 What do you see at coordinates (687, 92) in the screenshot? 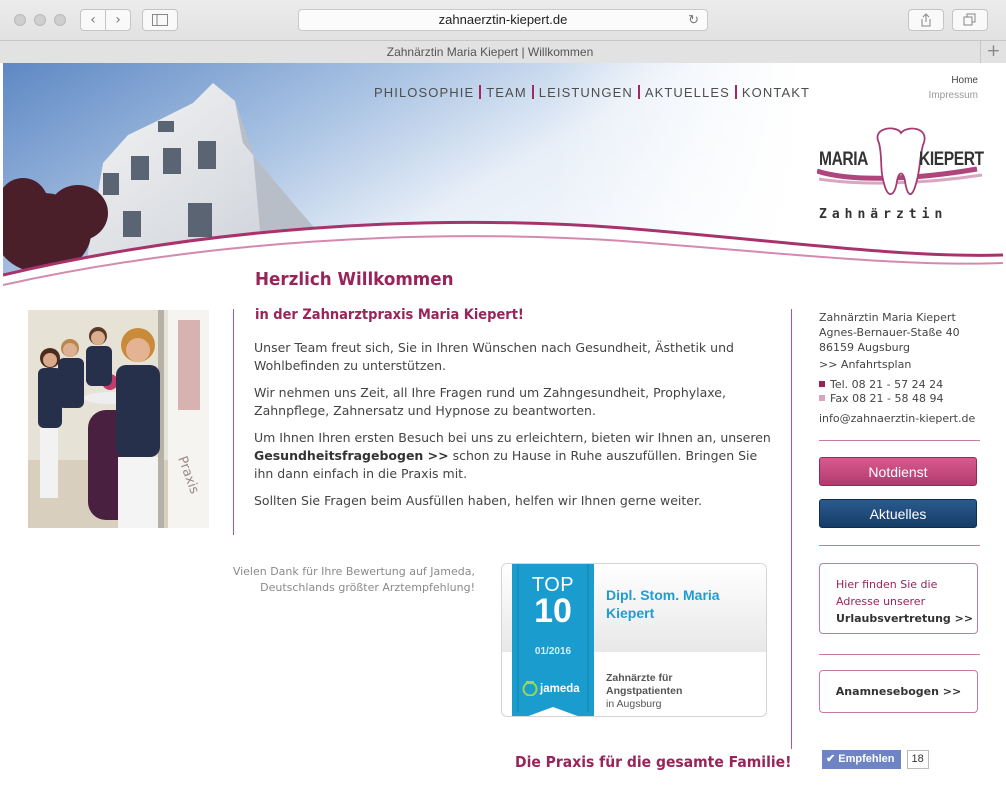
I see `nav-aktuelles: AKTUELLES` at bounding box center [687, 92].